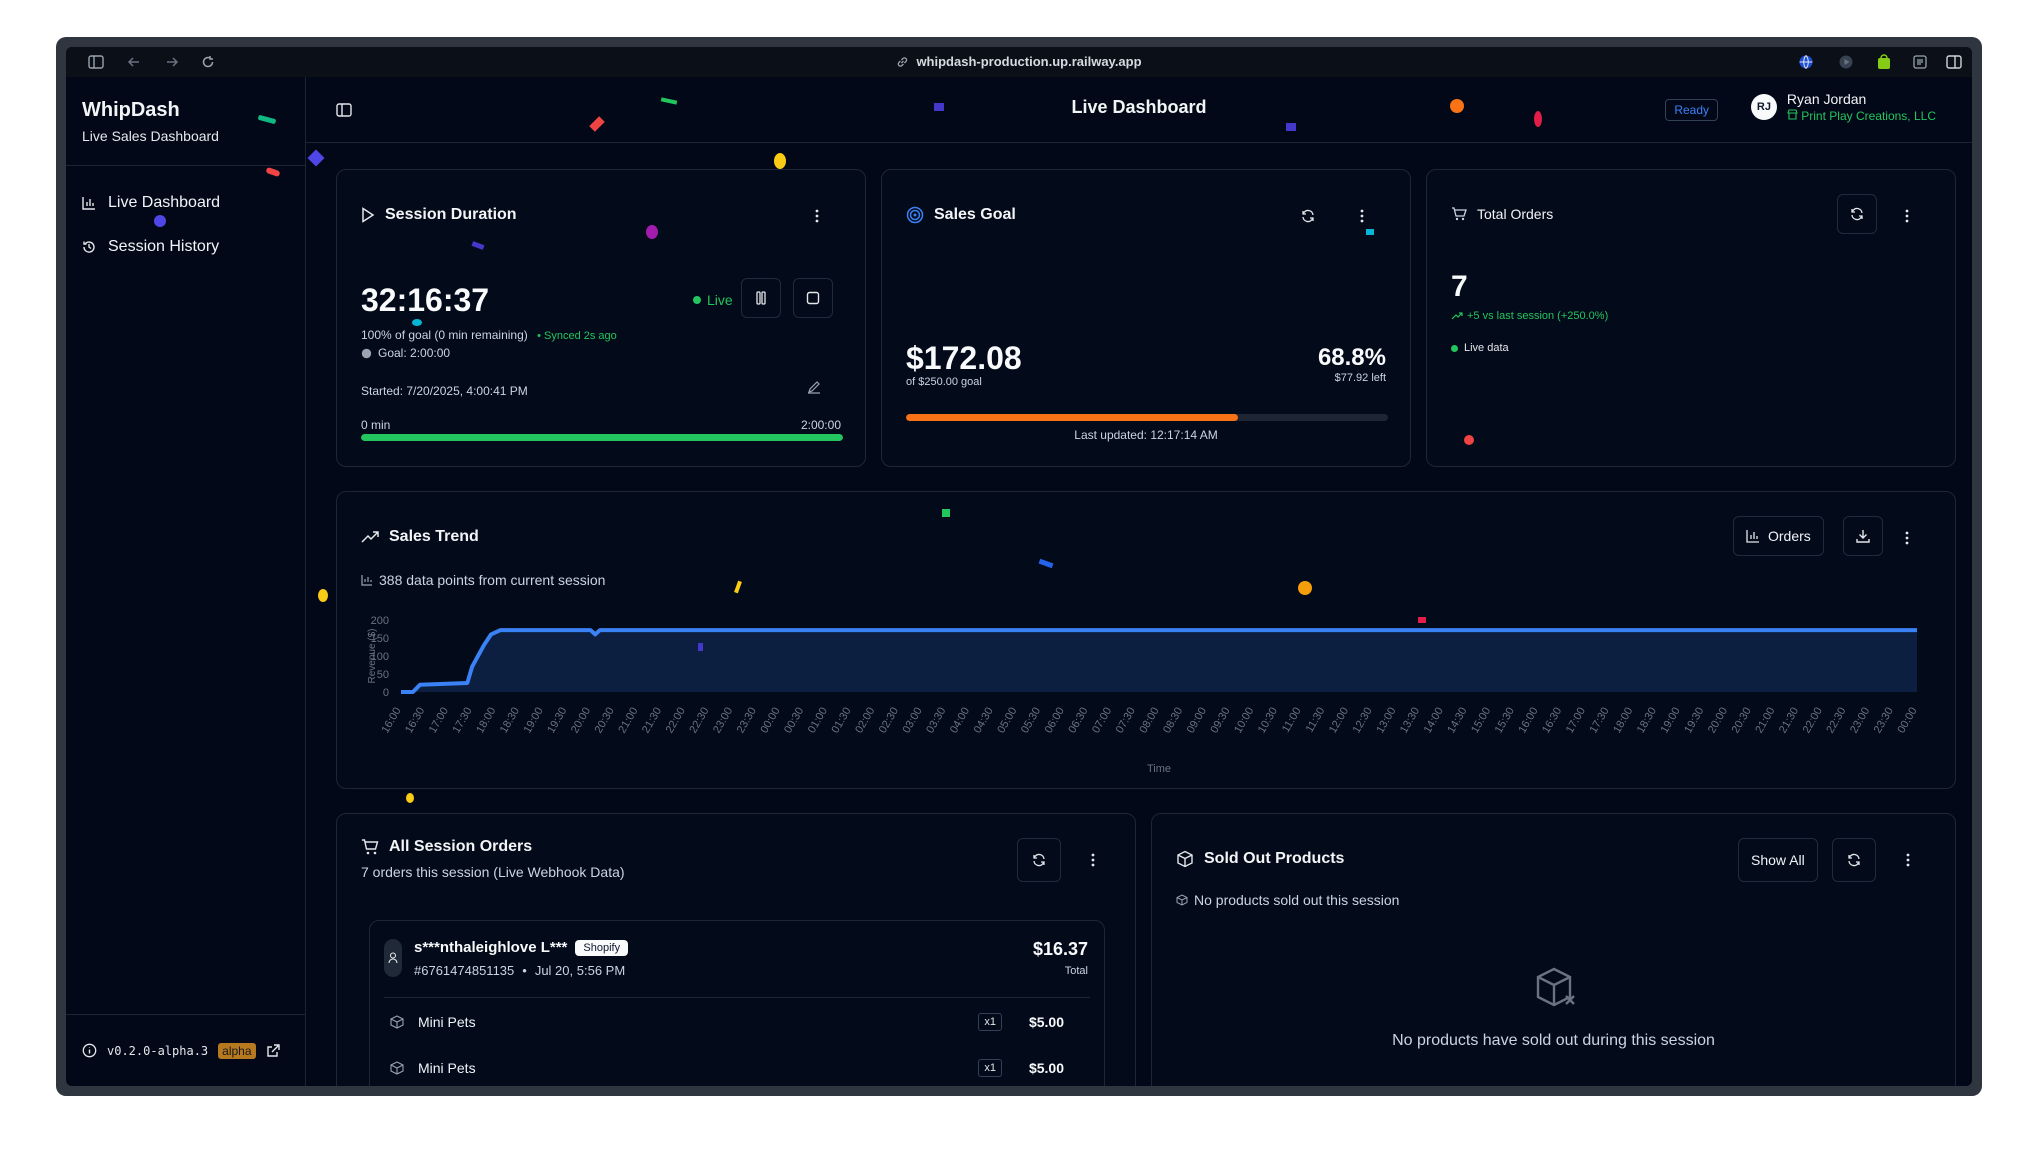 Image resolution: width=2032 pixels, height=1167 pixels. I want to click on brand-title: WhipDash, so click(131, 110).